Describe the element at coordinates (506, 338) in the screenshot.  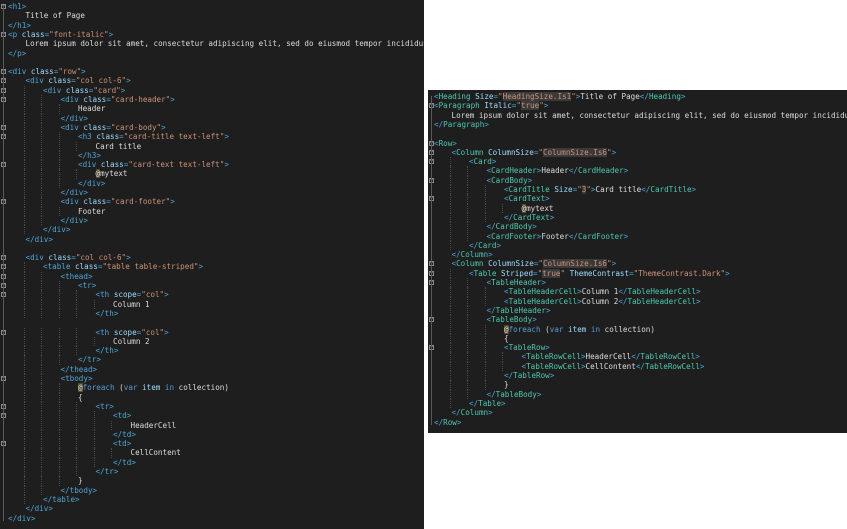
I see `code-token: {` at that location.